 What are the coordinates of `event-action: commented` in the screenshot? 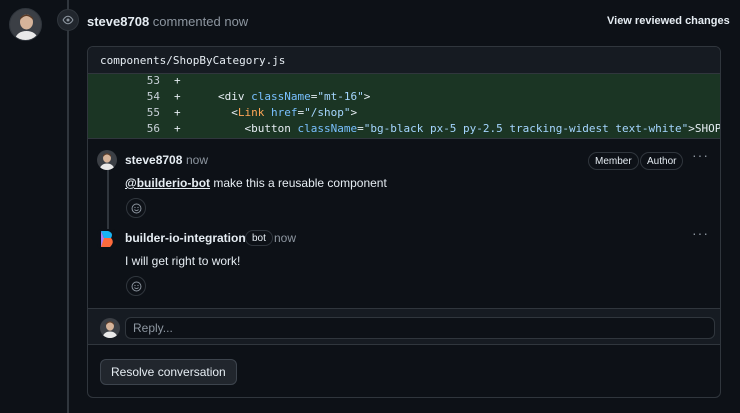 It's located at (186, 21).